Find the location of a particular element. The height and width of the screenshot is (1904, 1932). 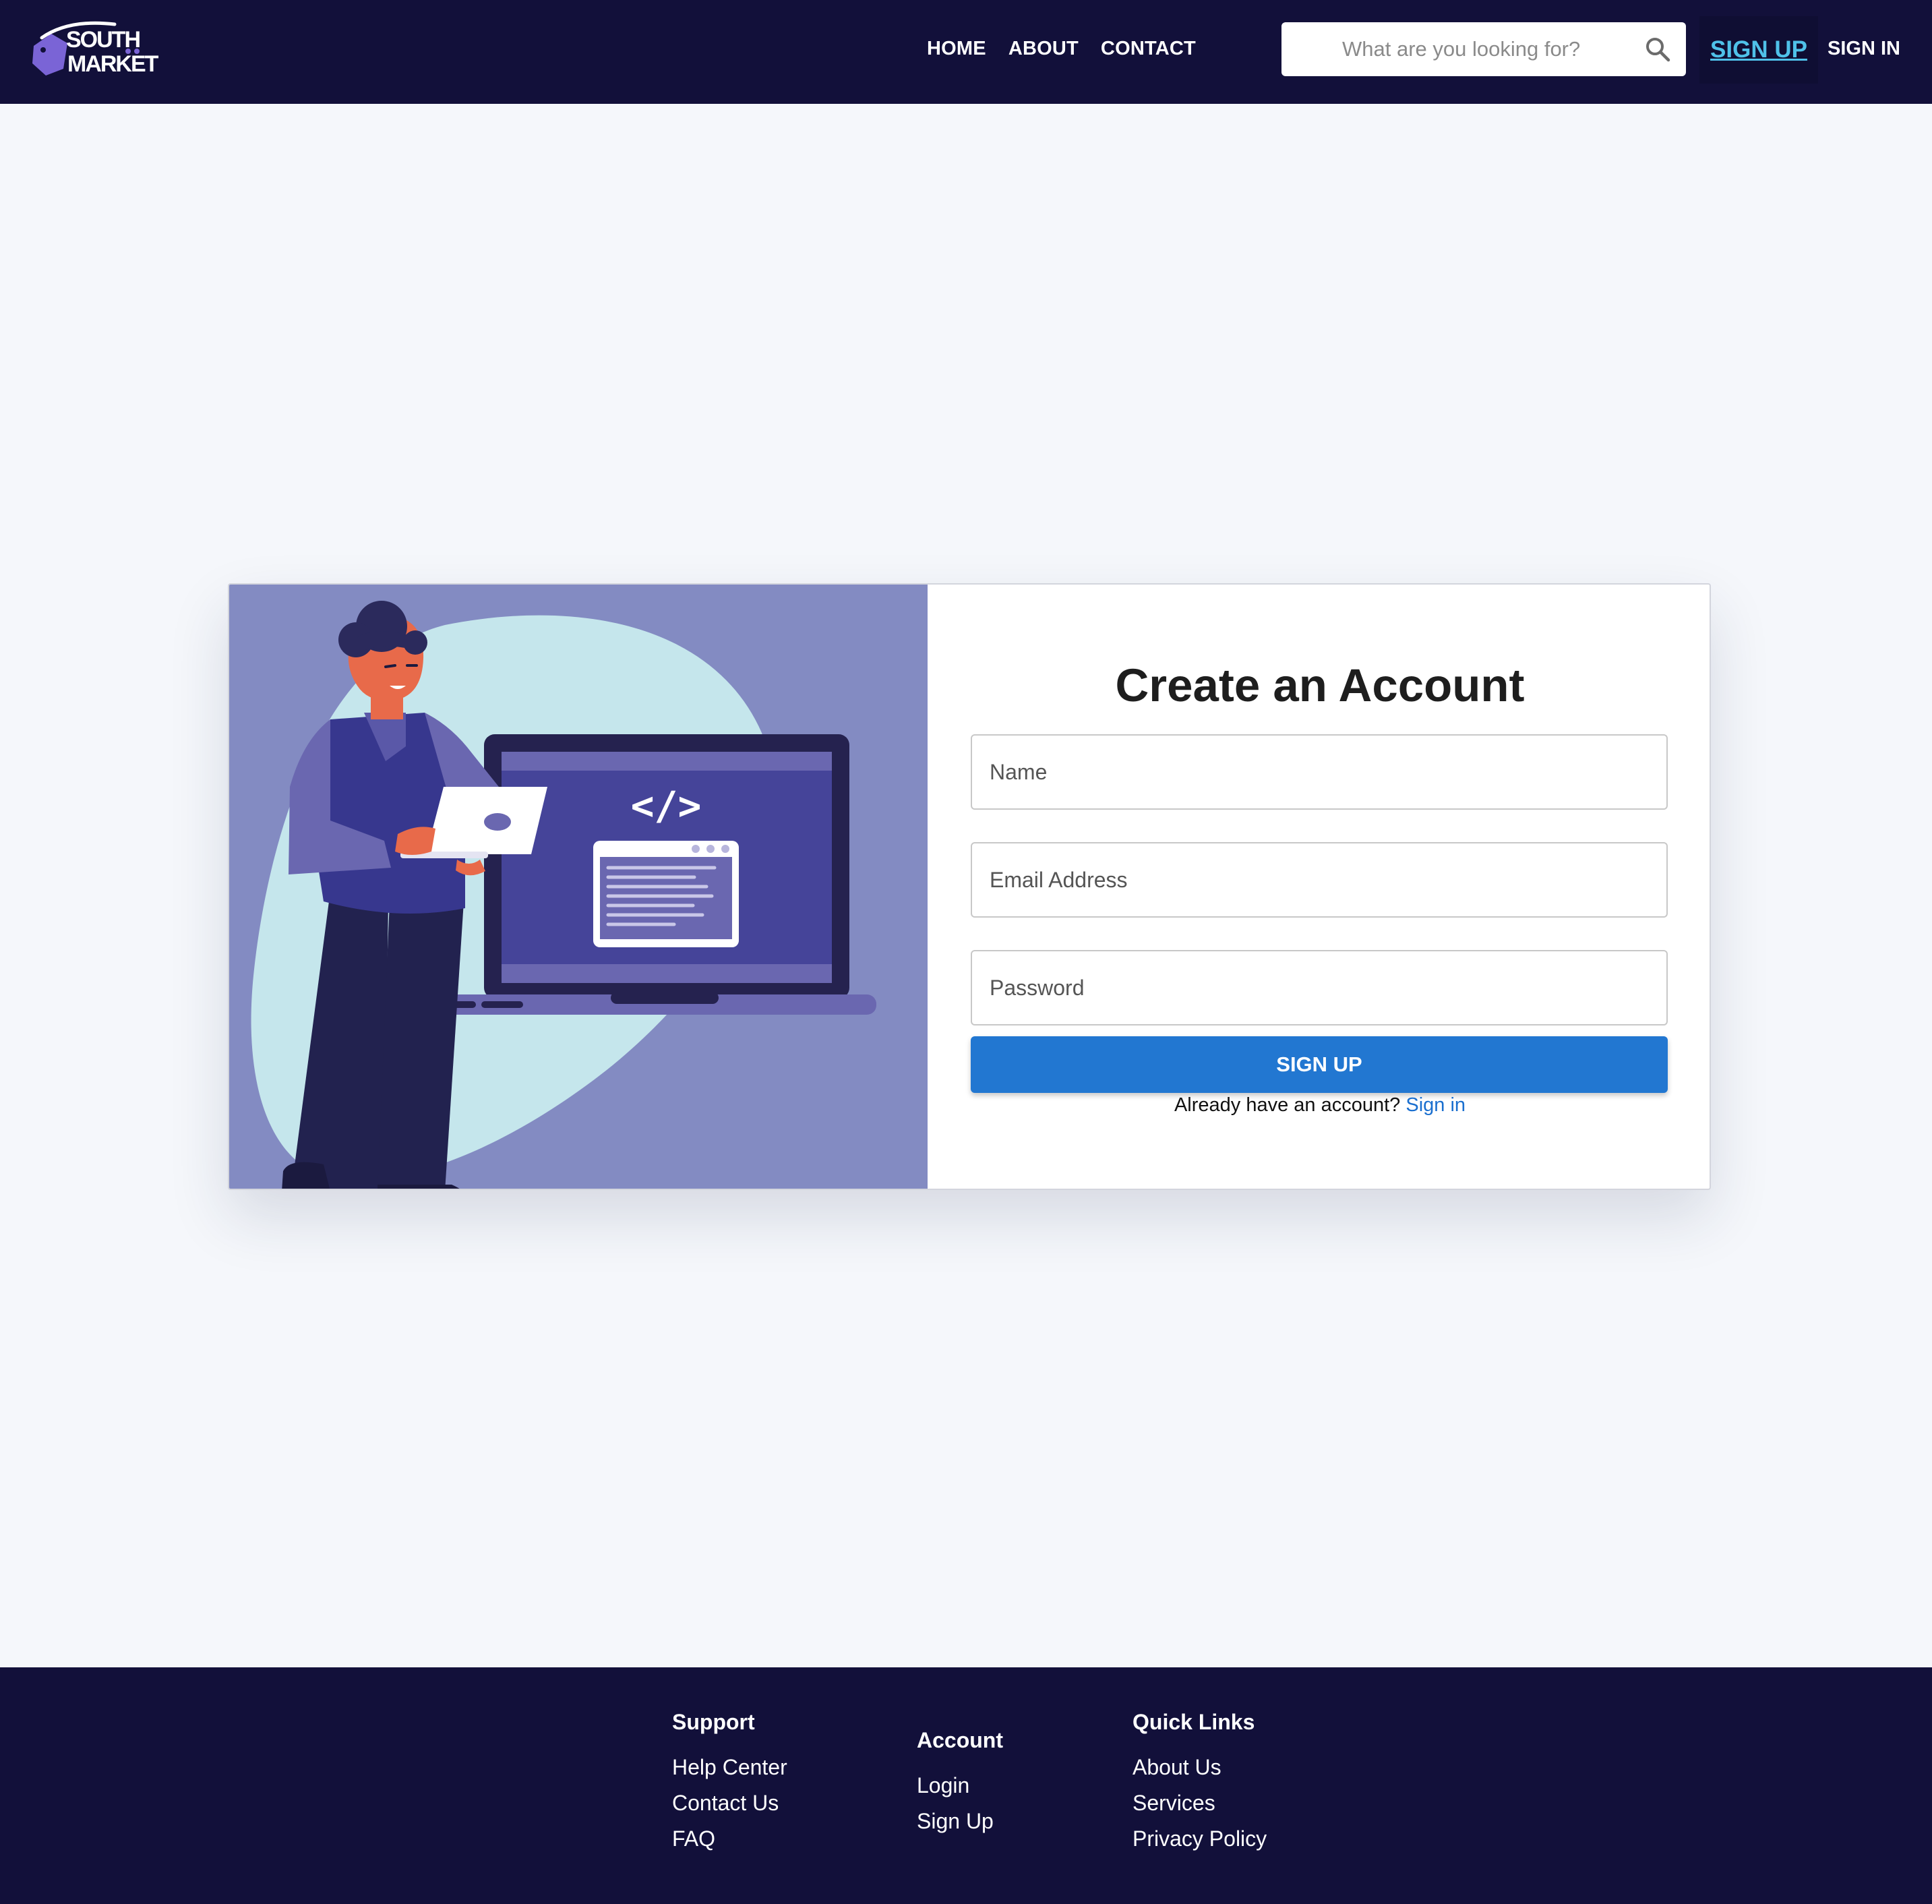

footer-link-privacy-policy: Privacy Policy is located at coordinates (1200, 1839).